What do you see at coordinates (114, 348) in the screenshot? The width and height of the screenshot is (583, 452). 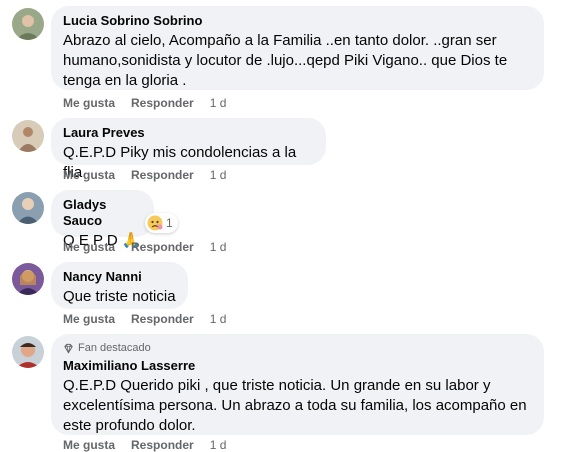 I see `fan-badge-label: Fan destacado` at bounding box center [114, 348].